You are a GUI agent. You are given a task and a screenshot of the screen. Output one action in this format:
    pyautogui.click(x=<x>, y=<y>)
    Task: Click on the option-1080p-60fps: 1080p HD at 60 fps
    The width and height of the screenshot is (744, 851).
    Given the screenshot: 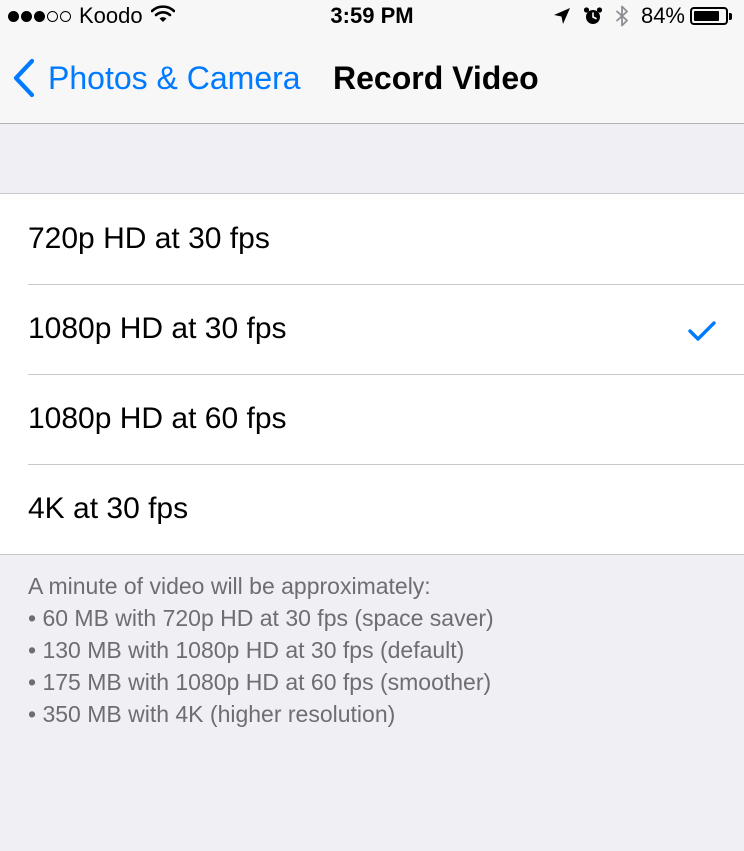 What is the action you would take?
    pyautogui.click(x=372, y=419)
    